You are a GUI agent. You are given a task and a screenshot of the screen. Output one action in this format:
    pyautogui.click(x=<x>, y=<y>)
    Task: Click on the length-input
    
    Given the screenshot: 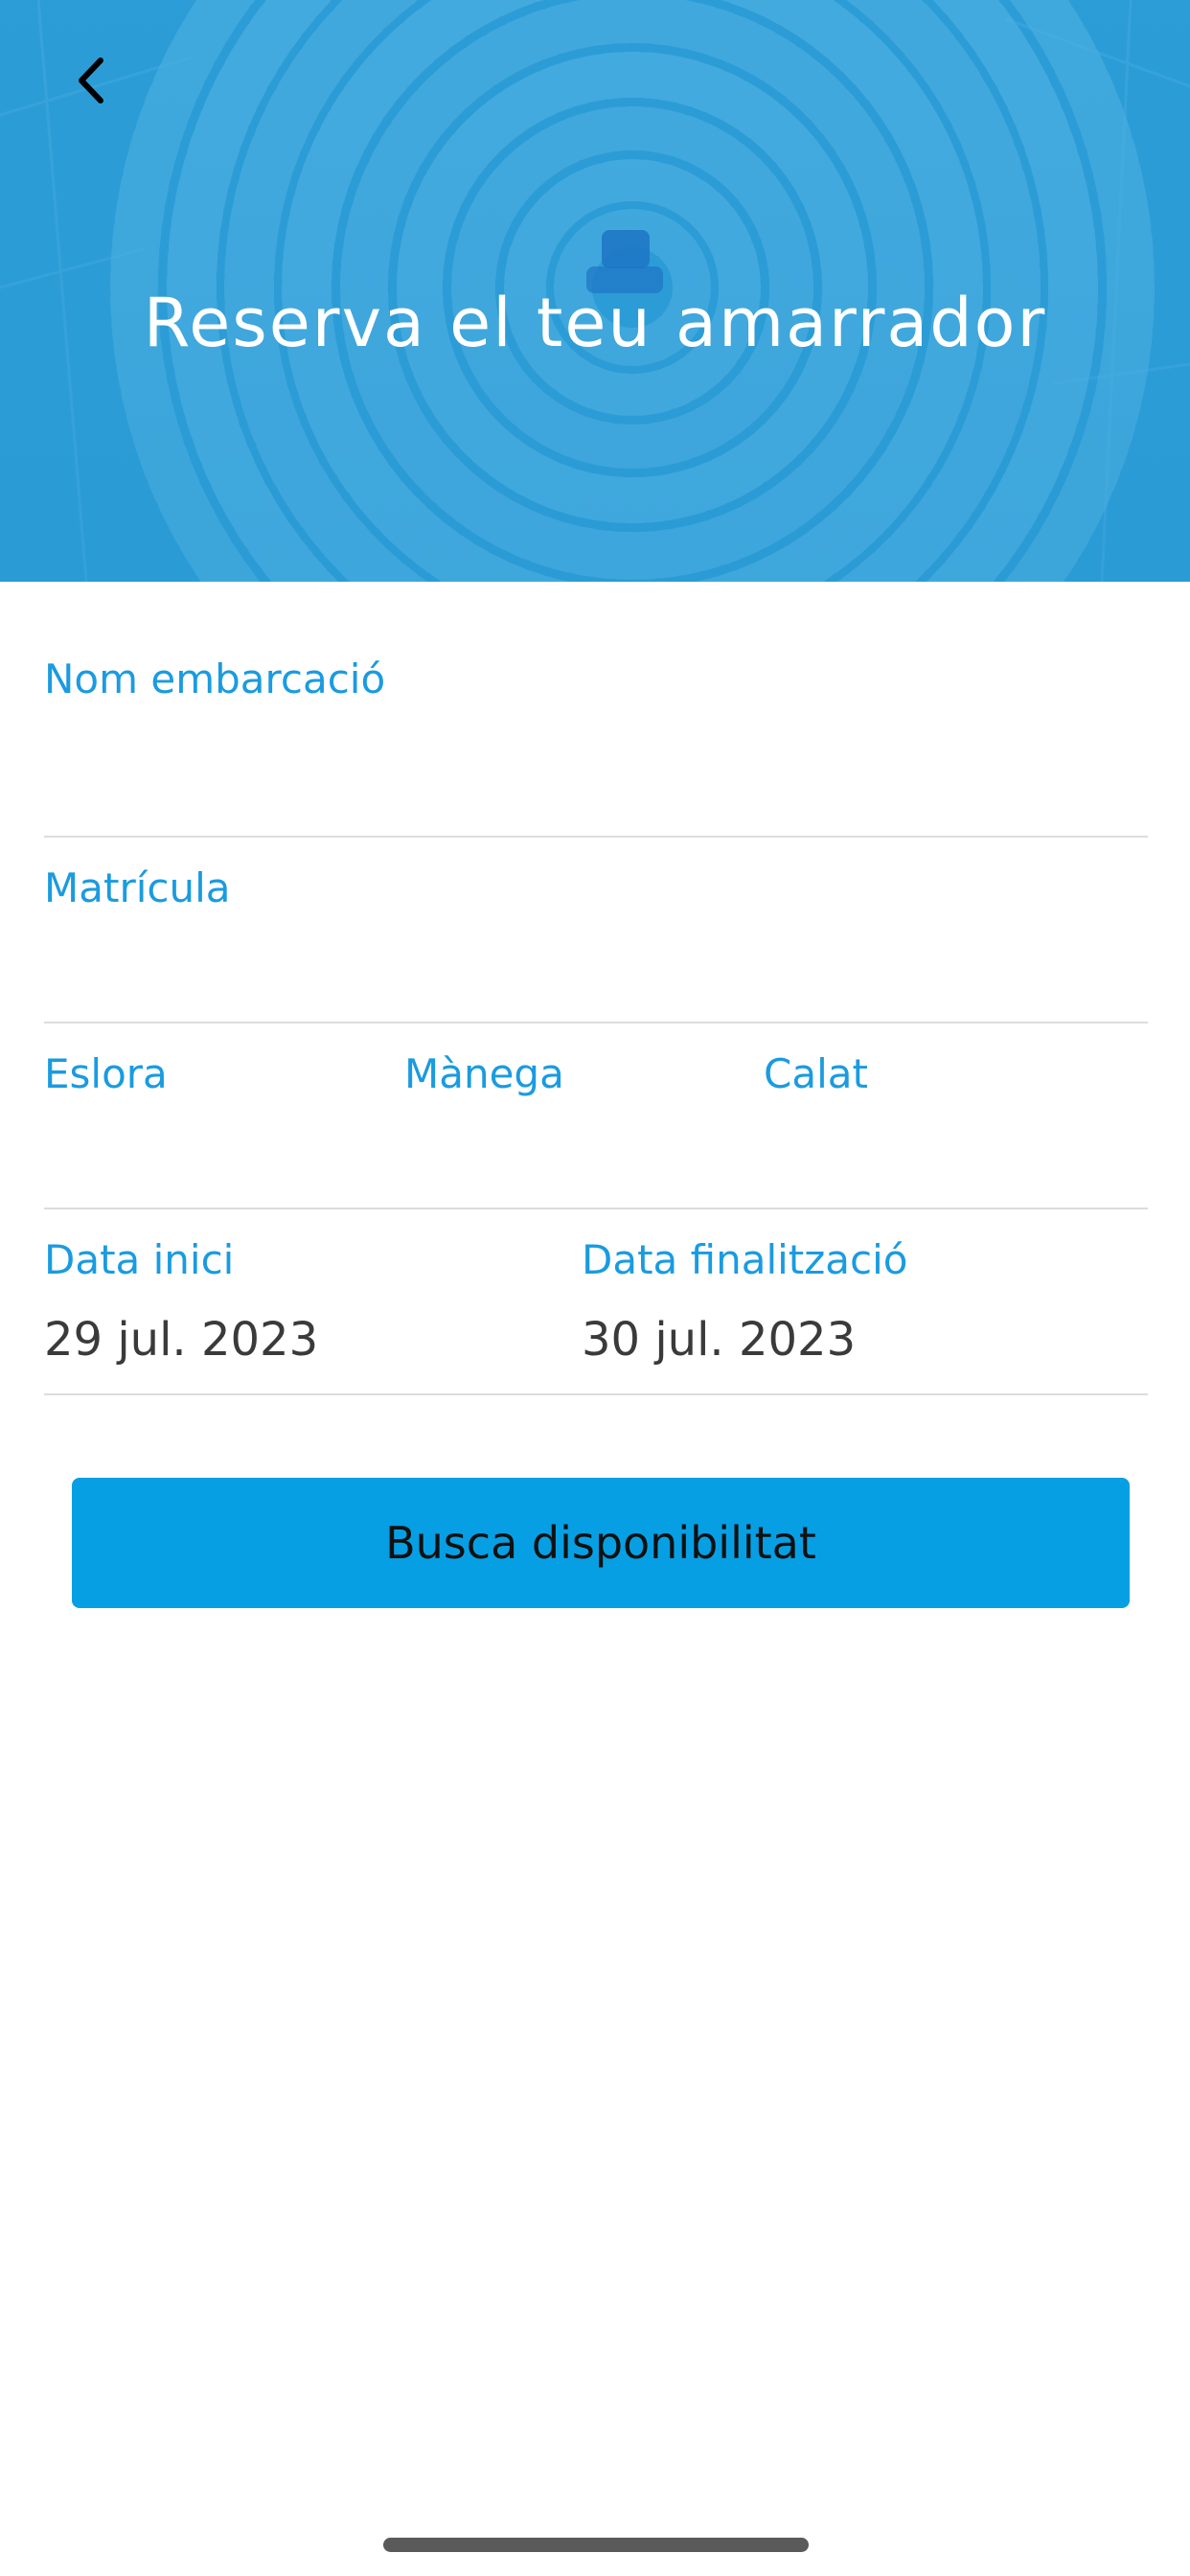 What is the action you would take?
    pyautogui.click(x=207, y=1157)
    